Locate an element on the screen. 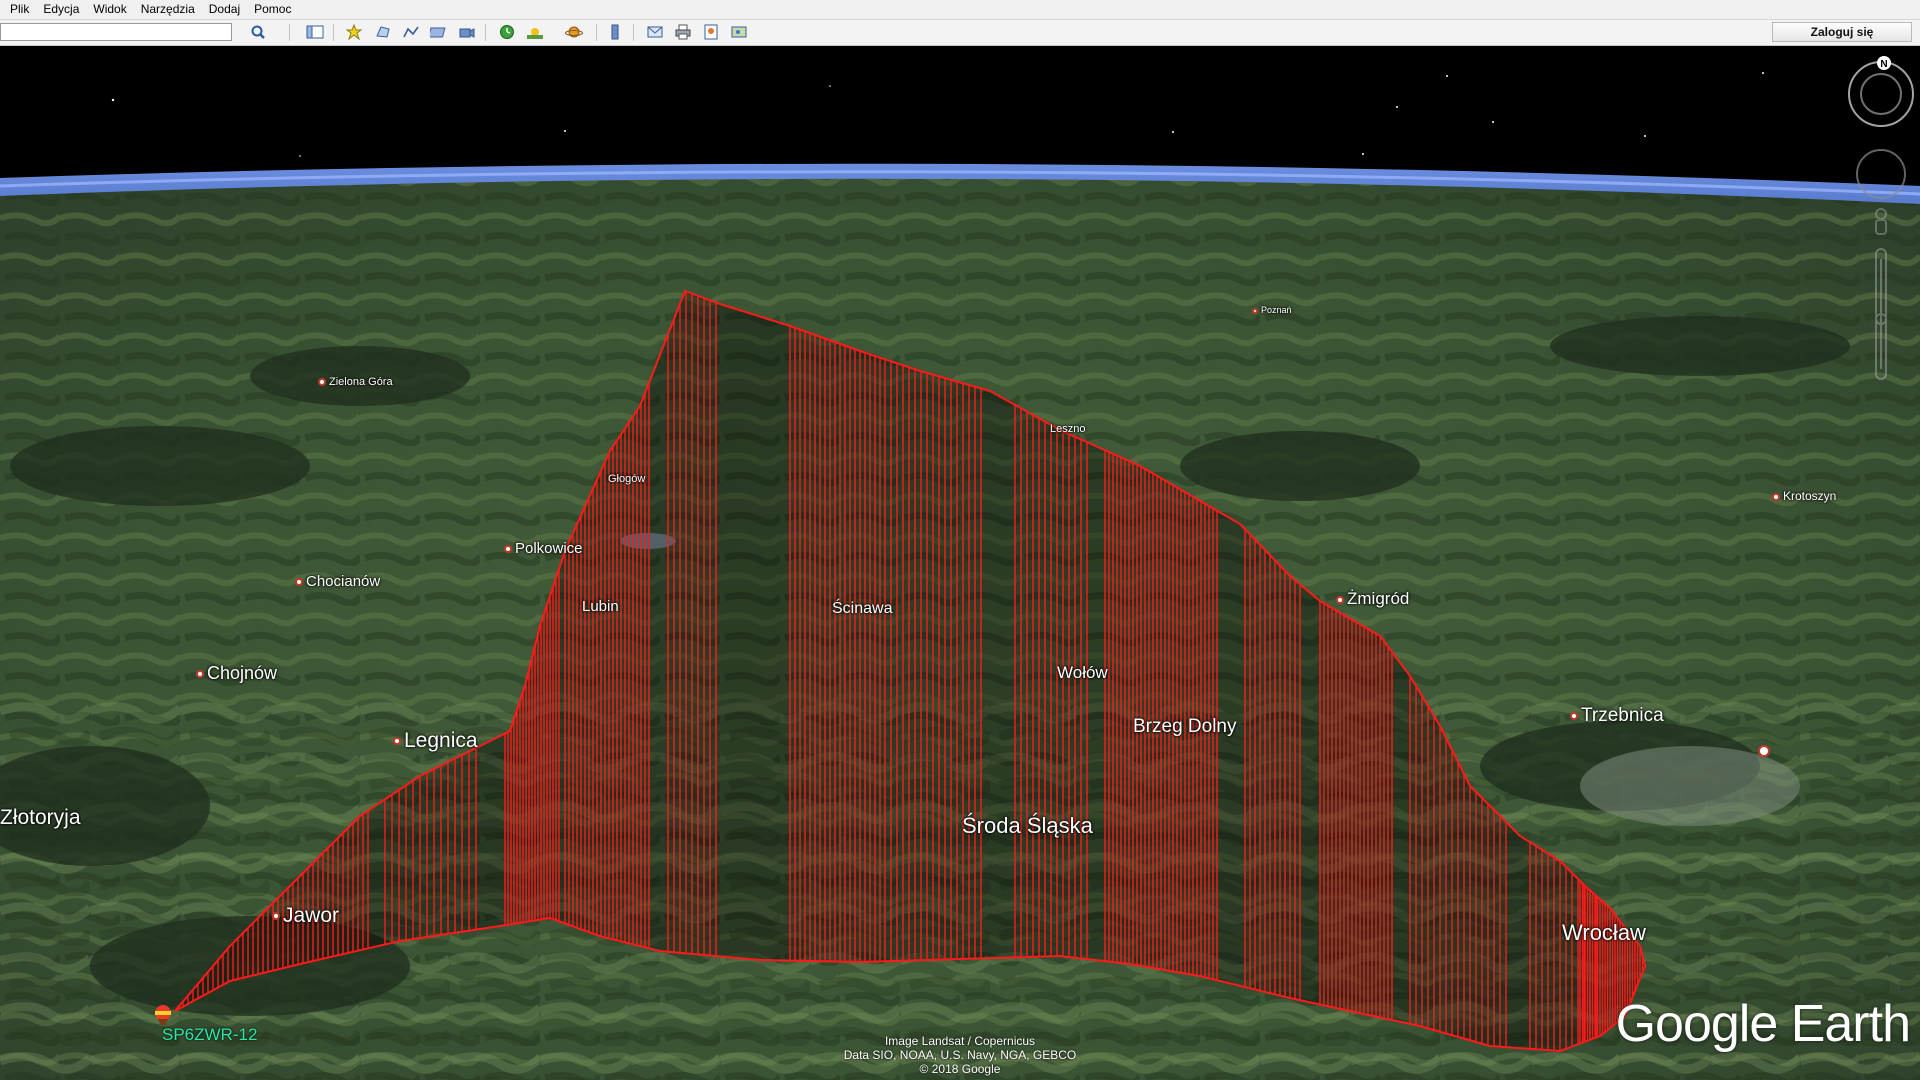  path-icon is located at coordinates (411, 32).